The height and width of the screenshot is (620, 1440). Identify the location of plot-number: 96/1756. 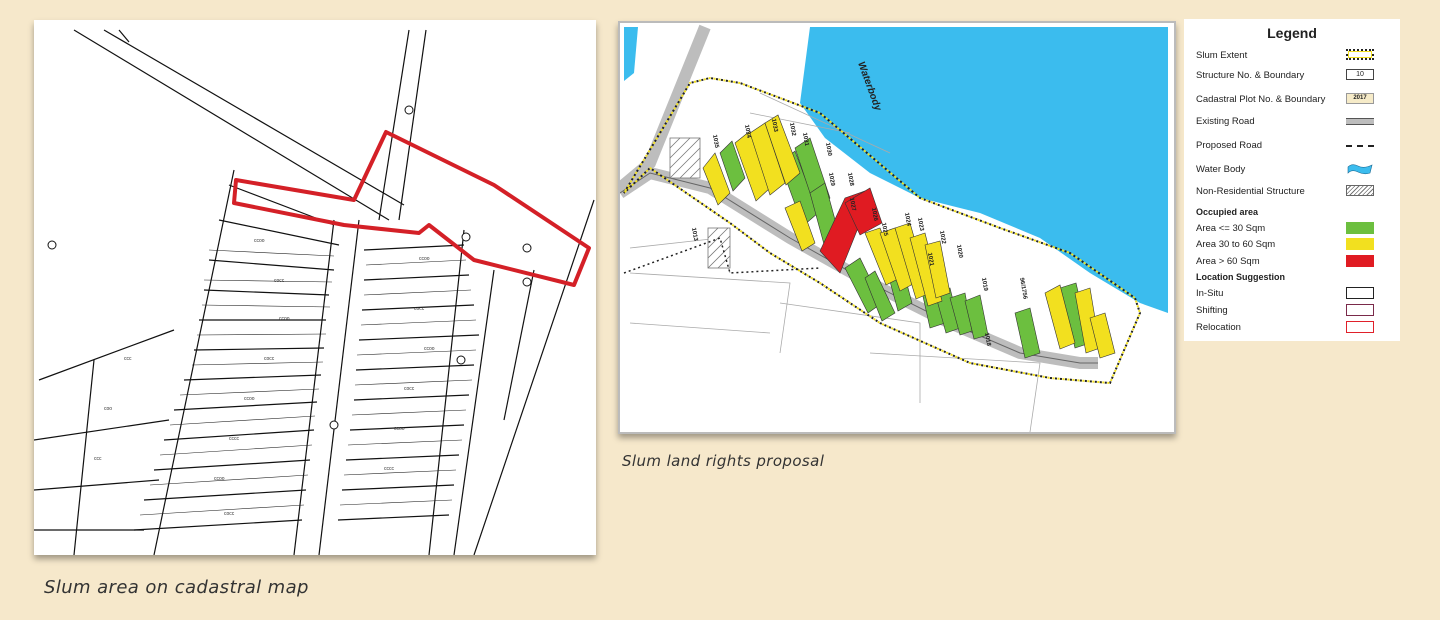
(1023, 288).